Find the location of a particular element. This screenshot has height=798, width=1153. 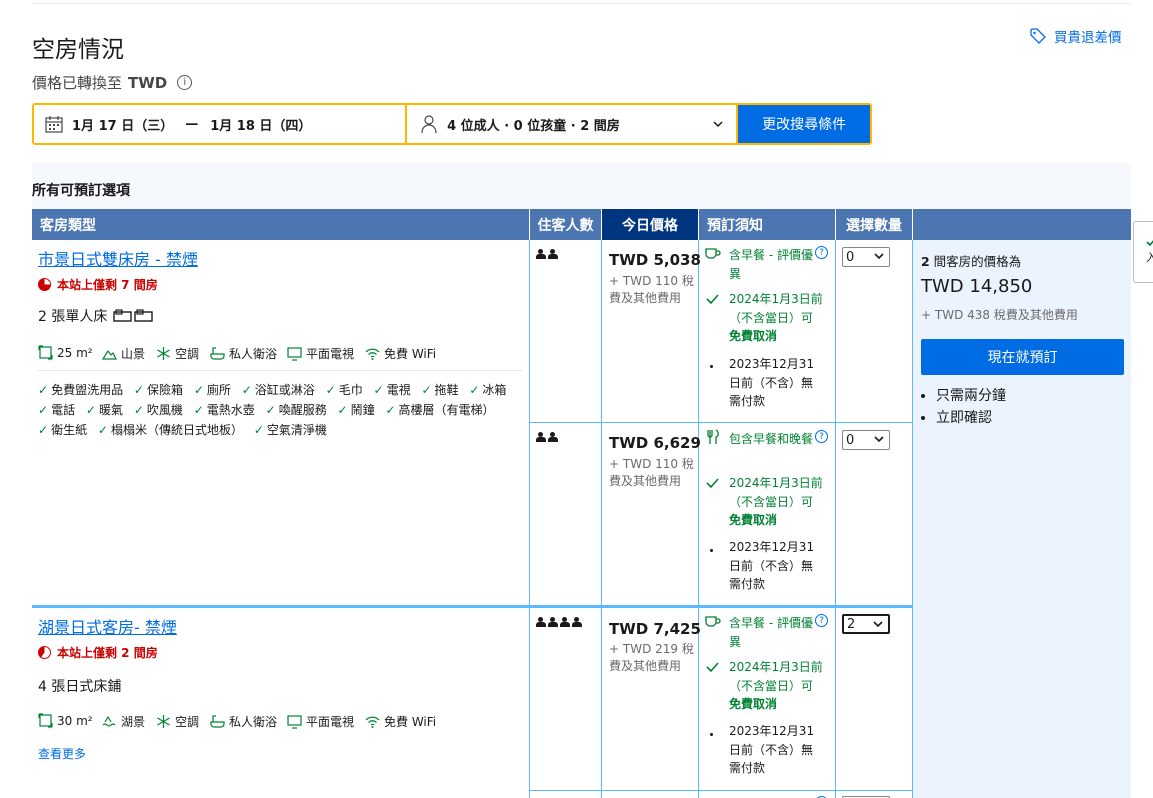

facility-ac: 空調 is located at coordinates (177, 353).